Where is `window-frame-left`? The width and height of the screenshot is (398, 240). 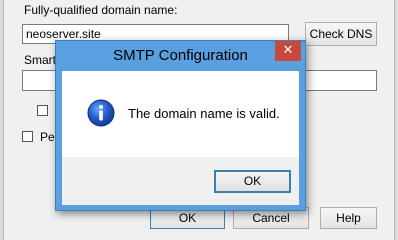 window-frame-left is located at coordinates (2, 120).